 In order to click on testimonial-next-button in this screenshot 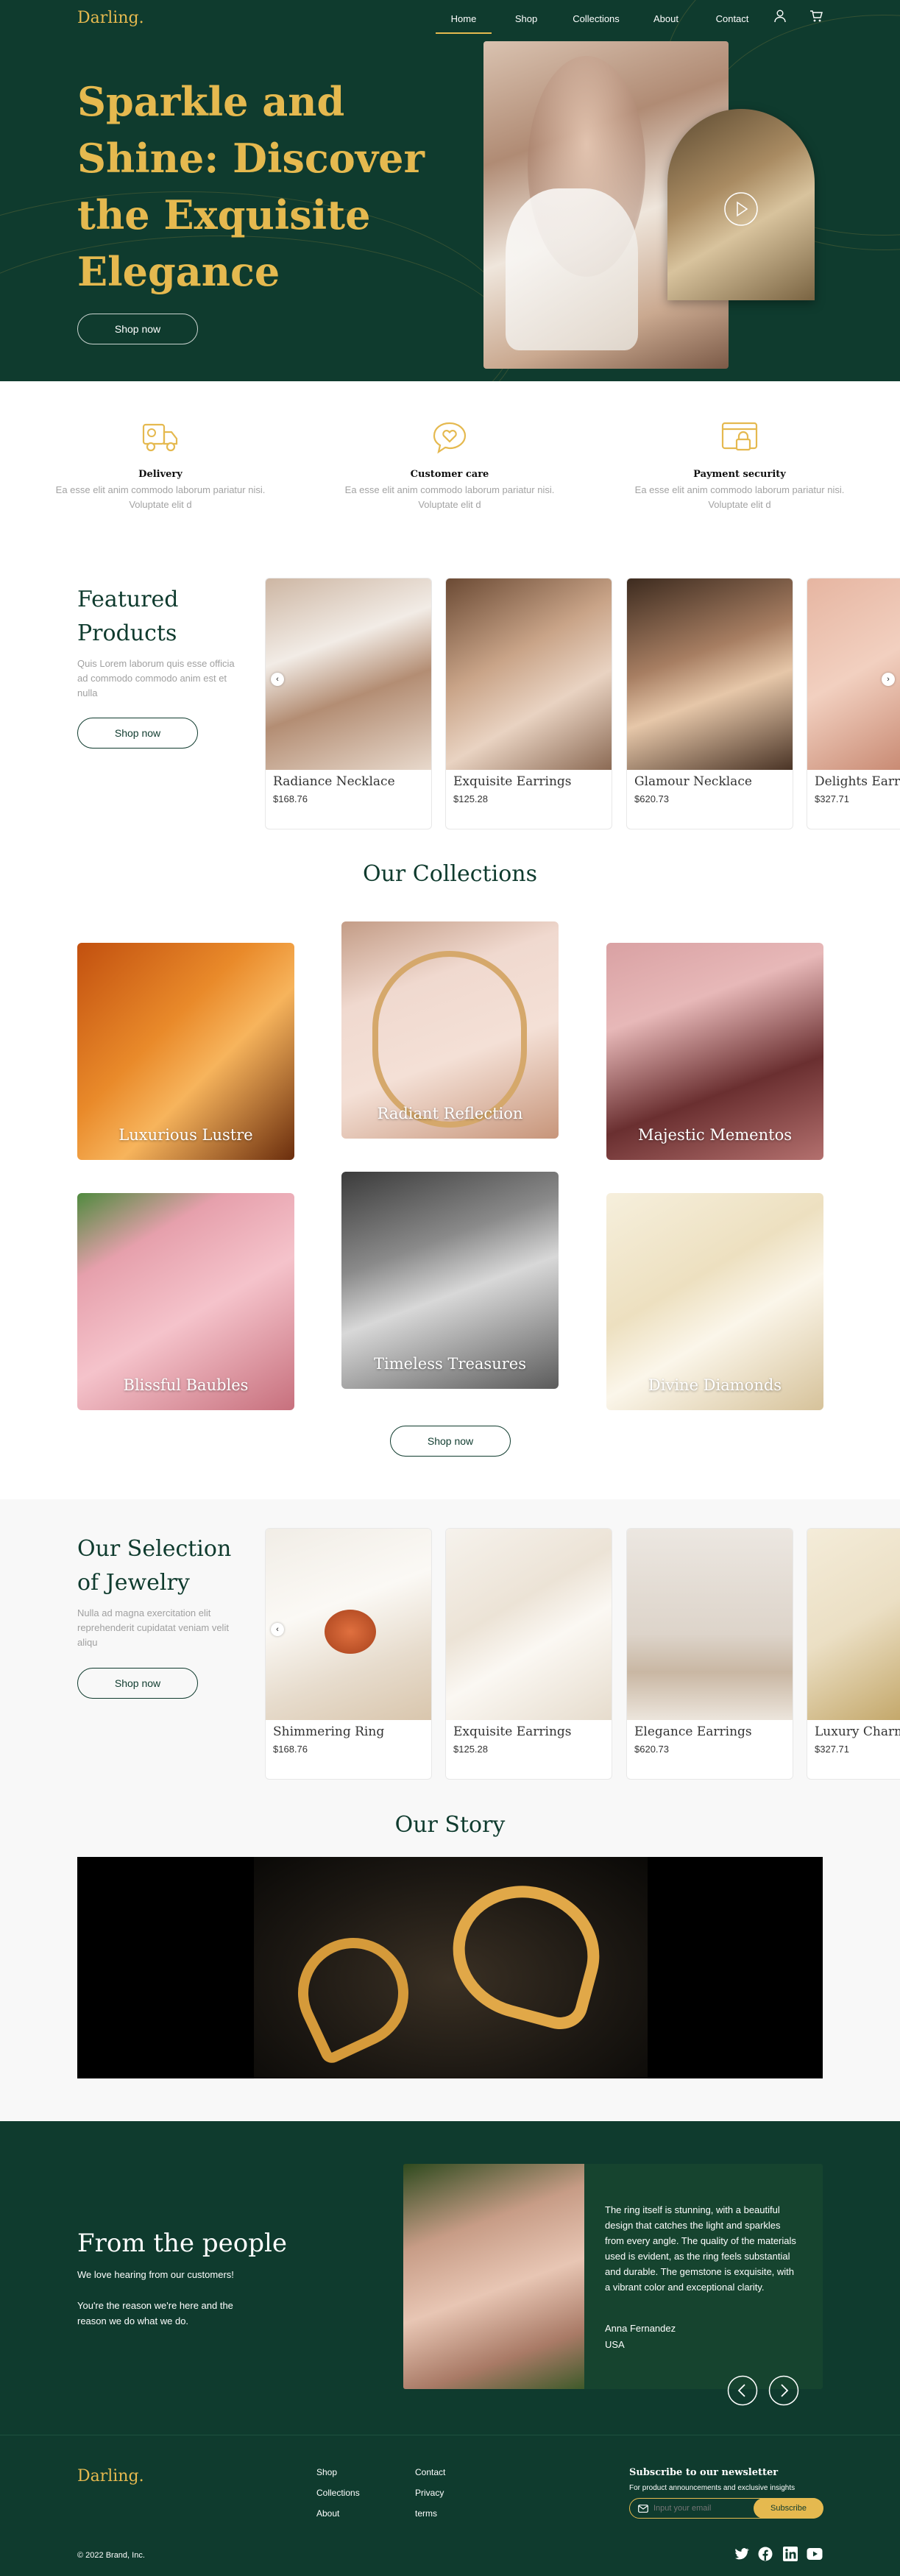, I will do `click(783, 2390)`.